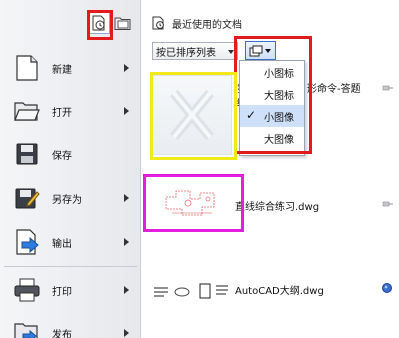 The image size is (399, 338). I want to click on menu-item-save: 保存, so click(70, 154).